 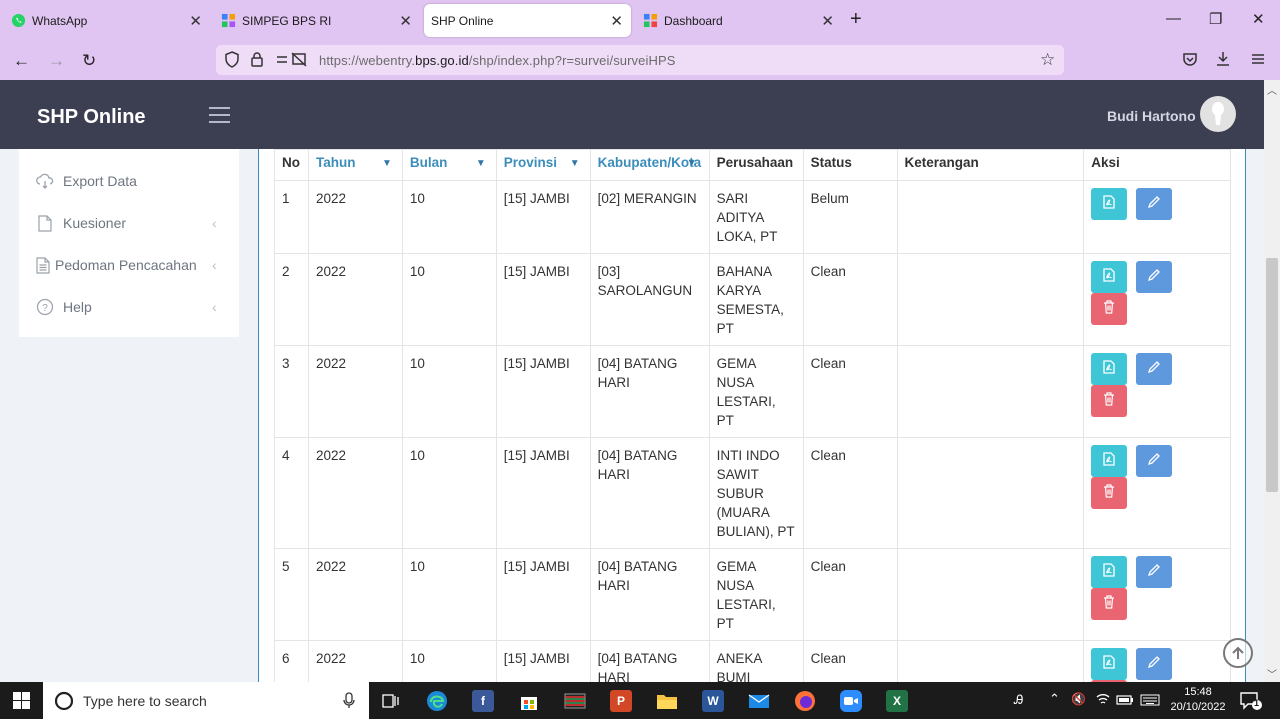 What do you see at coordinates (137, 223) in the screenshot?
I see `sidebar-item-kuesioner: Kuesioner ‹` at bounding box center [137, 223].